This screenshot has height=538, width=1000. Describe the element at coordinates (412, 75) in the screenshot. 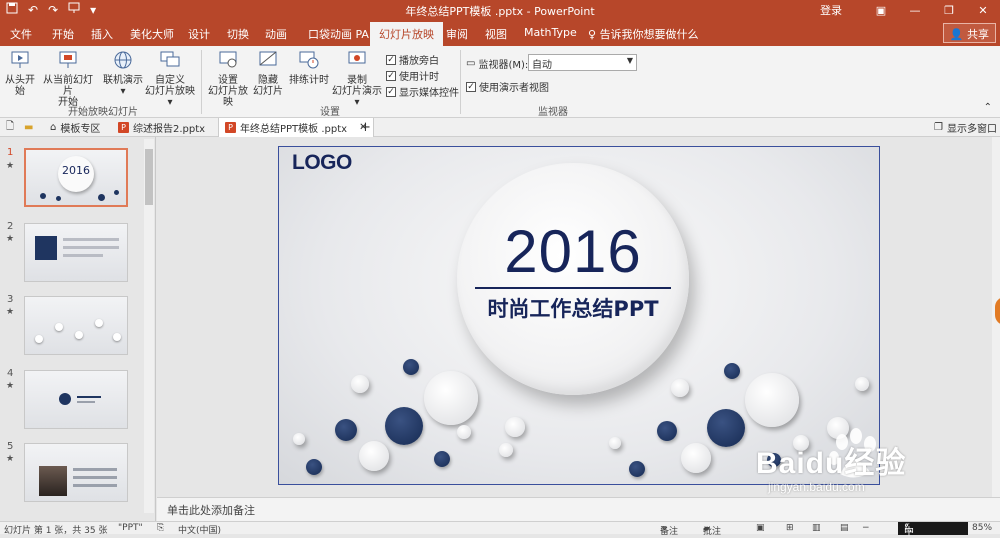

I see `checkbox-use-timings: ✓ 使用计时` at that location.